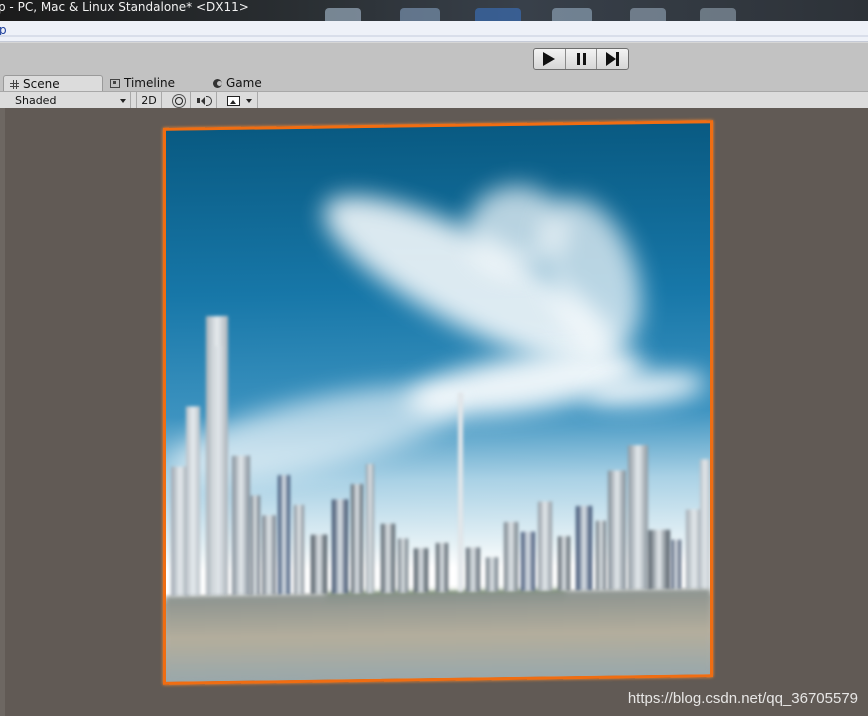 The width and height of the screenshot is (868, 716). What do you see at coordinates (438, 635) in the screenshot?
I see `motion-blur-ground` at bounding box center [438, 635].